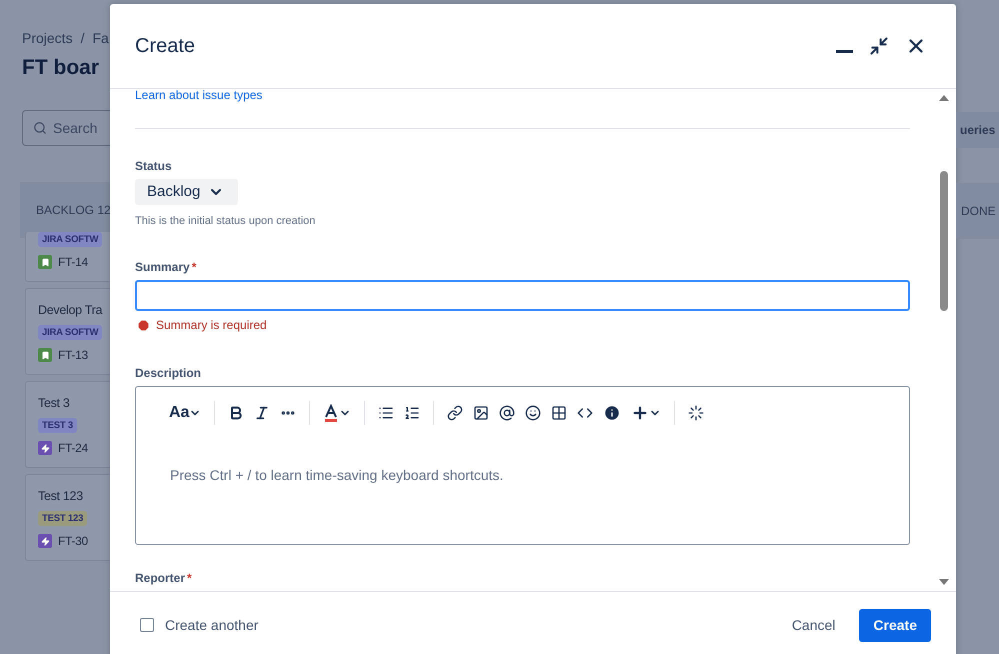 This screenshot has width=999, height=654. What do you see at coordinates (814, 625) in the screenshot?
I see `cancel-button: Cancel` at bounding box center [814, 625].